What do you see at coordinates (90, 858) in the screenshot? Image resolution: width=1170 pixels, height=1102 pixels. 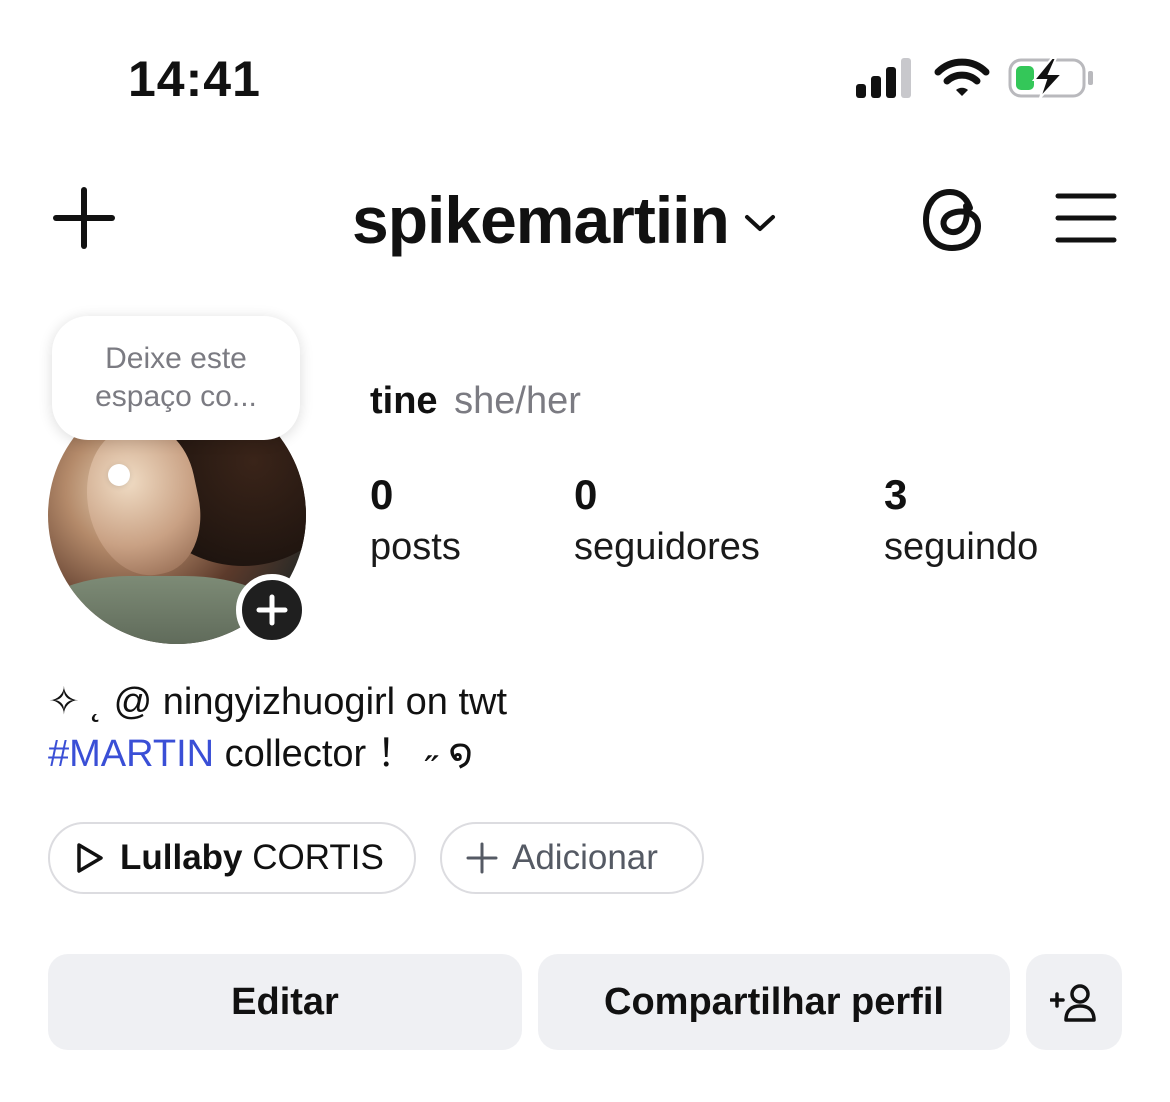 I see `play-icon` at bounding box center [90, 858].